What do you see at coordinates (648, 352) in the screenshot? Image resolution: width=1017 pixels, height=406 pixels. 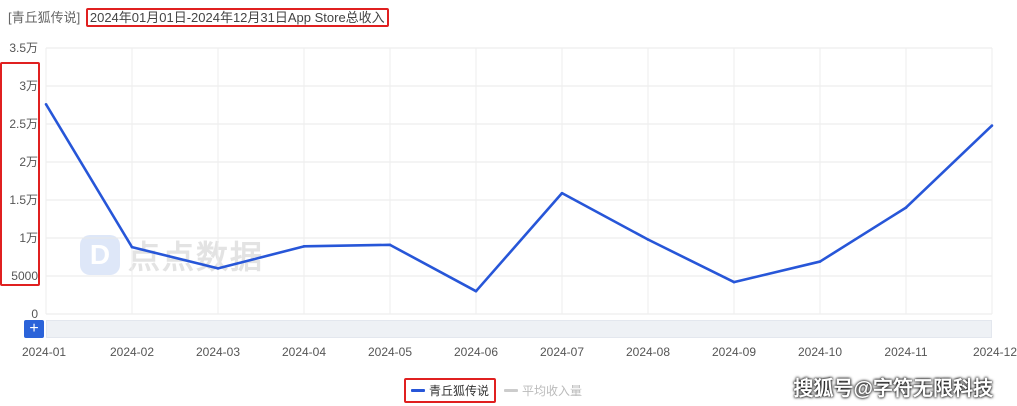 I see `x-tick-label: 2024-08` at bounding box center [648, 352].